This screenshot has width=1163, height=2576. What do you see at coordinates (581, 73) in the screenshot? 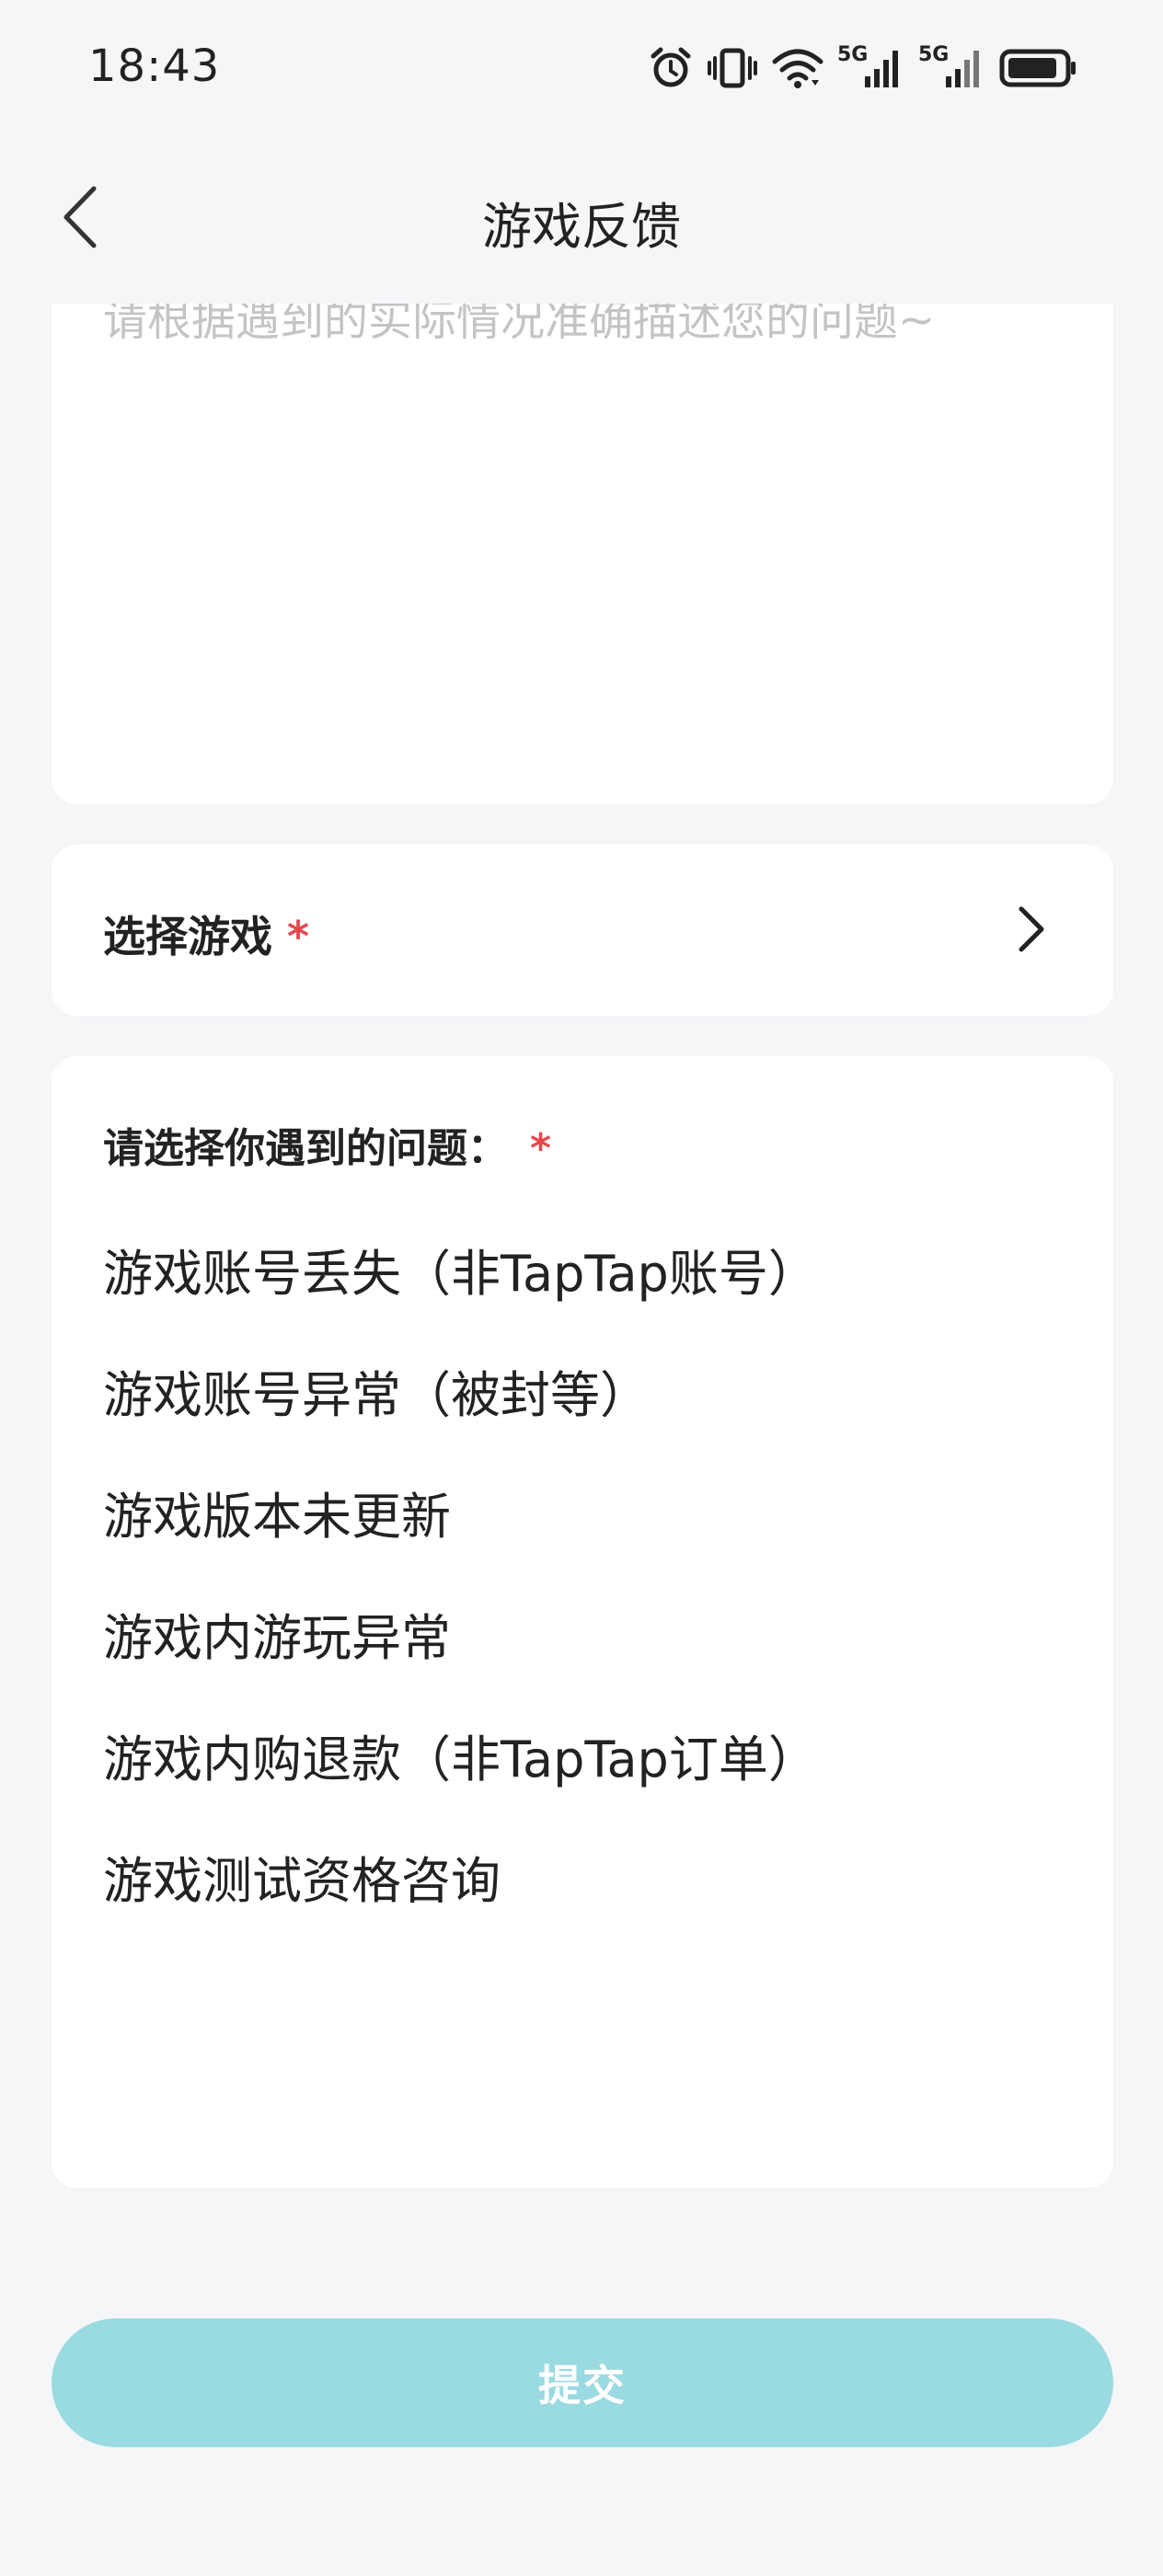
I see `status-bar: 18:43 5G 5G` at bounding box center [581, 73].